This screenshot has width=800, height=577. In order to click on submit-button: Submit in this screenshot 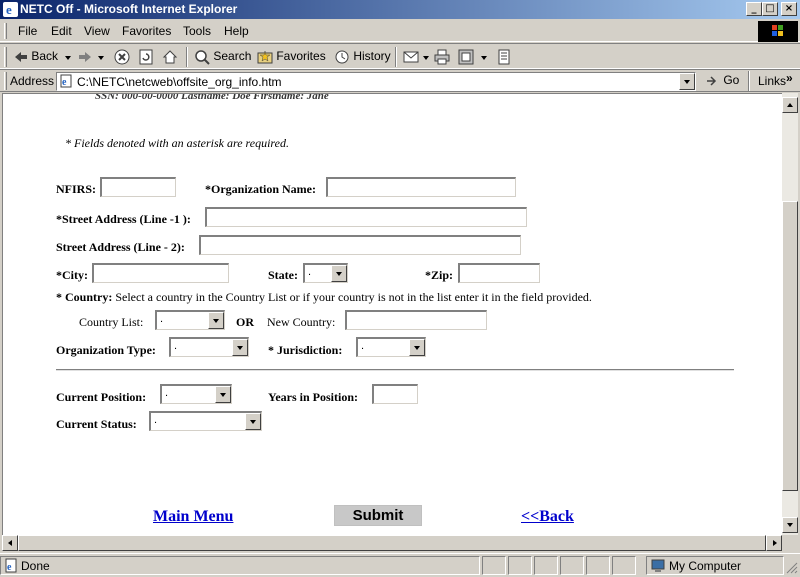, I will do `click(378, 515)`.